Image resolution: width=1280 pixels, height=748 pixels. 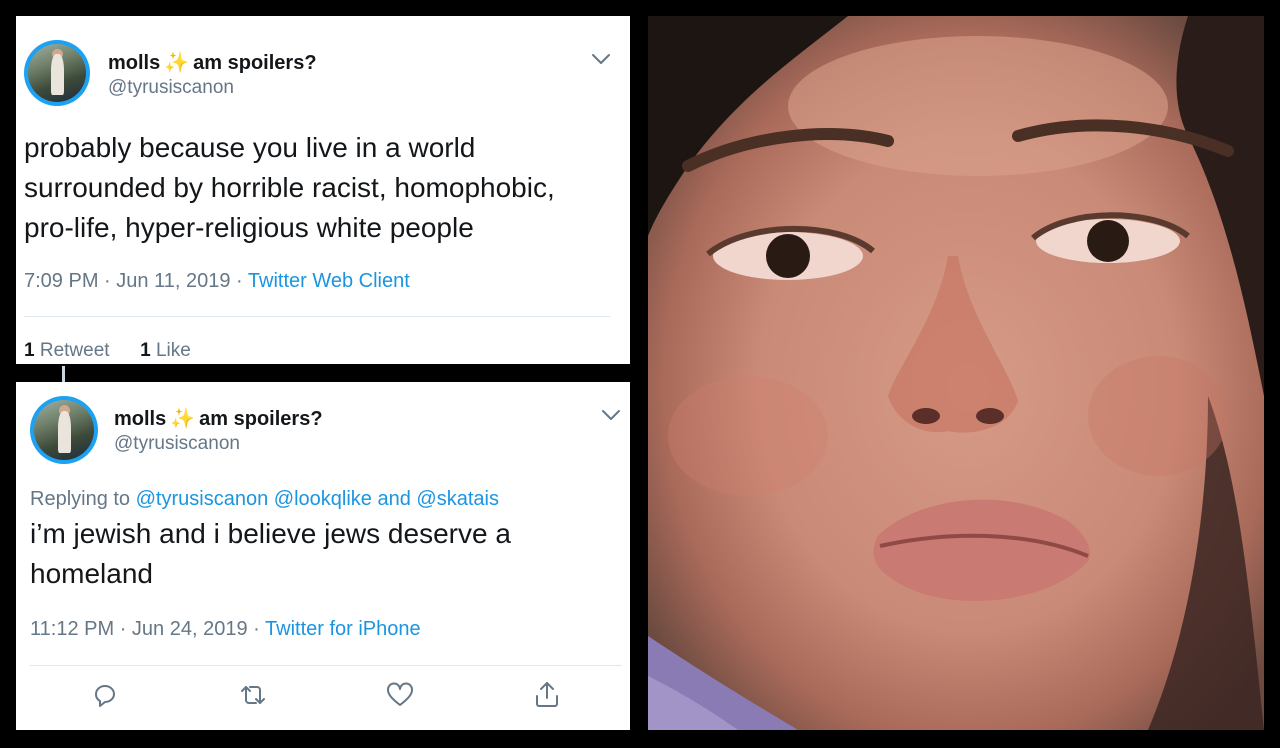 What do you see at coordinates (74, 350) in the screenshot?
I see `retweet-label: Retweet` at bounding box center [74, 350].